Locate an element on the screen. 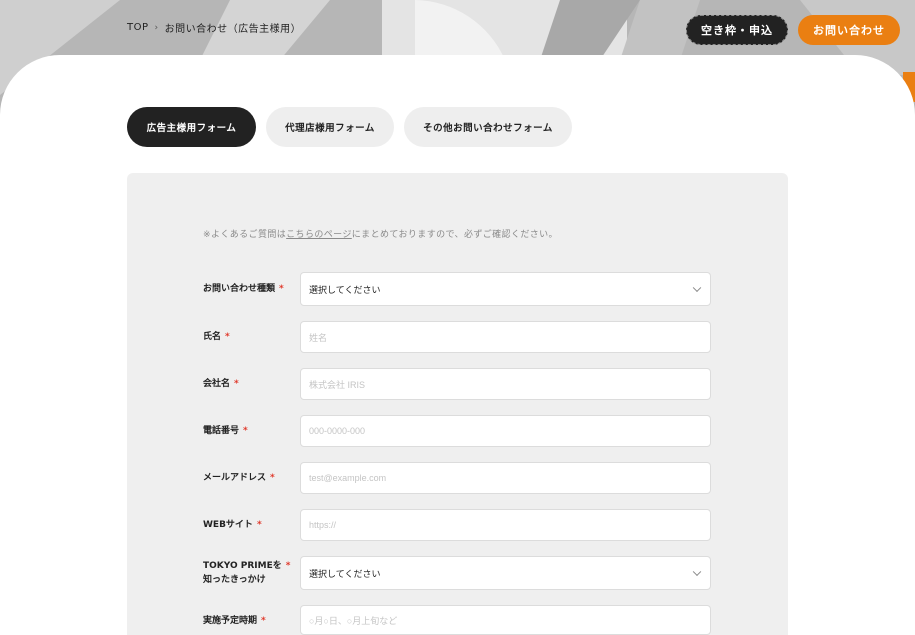  breadcrumb-current: お問い合わせ（広告主様用） is located at coordinates (233, 29).